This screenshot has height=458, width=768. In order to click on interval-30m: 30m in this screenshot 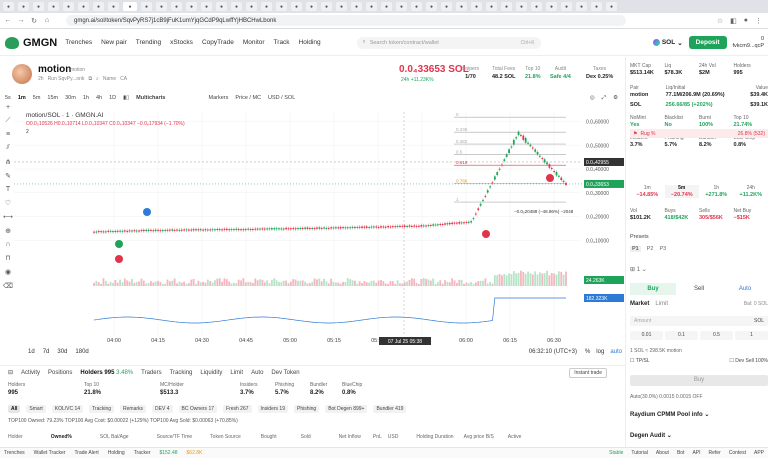, I will do `click(70, 98)`.